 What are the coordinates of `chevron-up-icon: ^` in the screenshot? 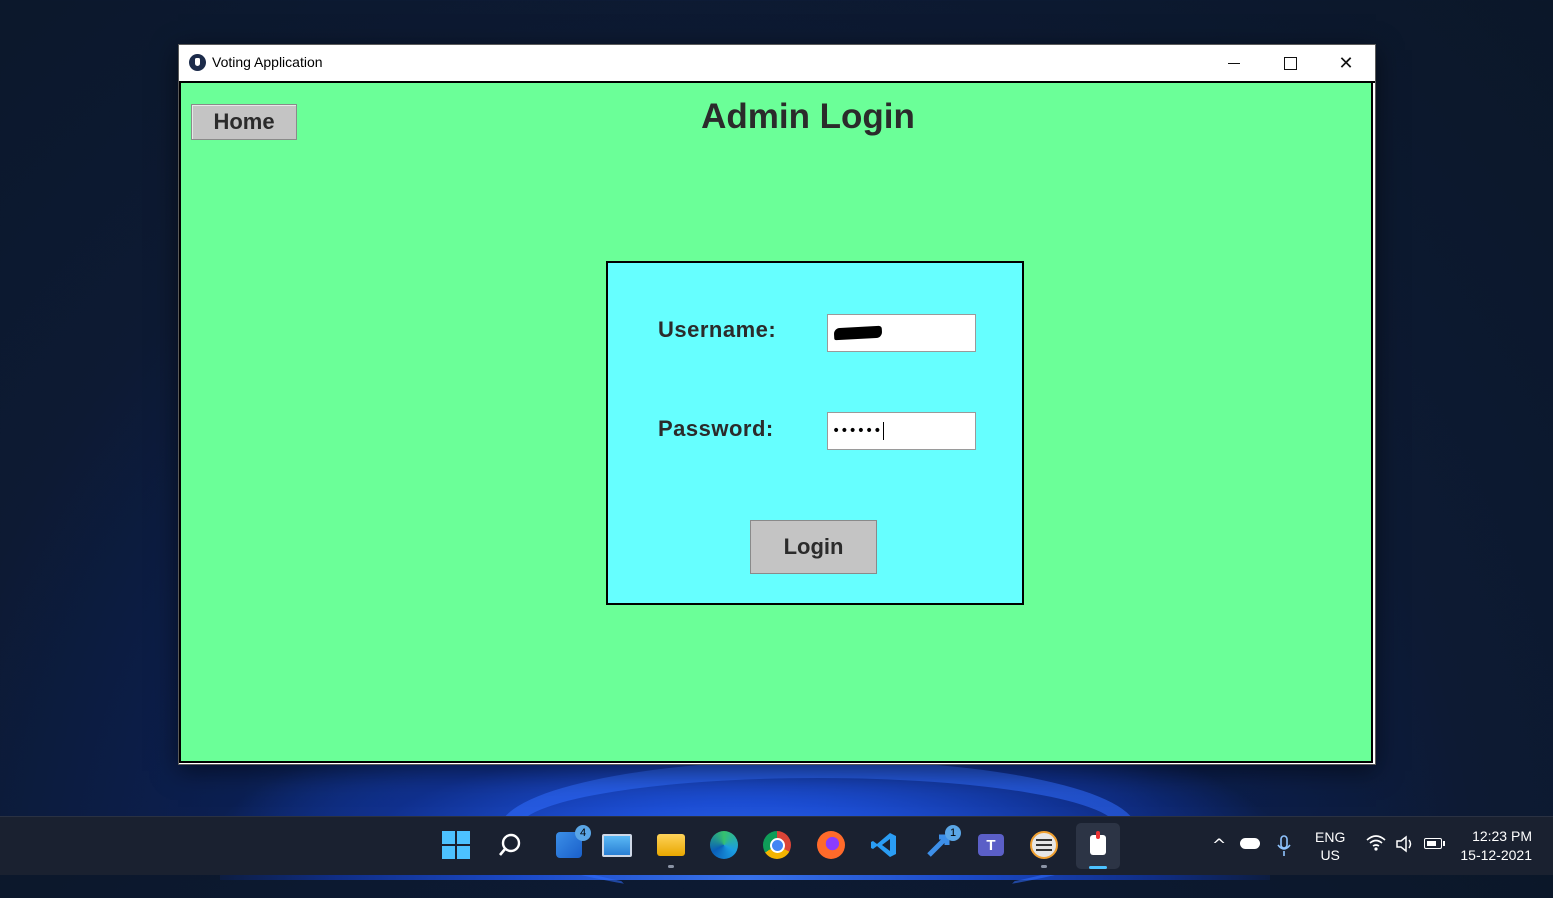 It's located at (1219, 846).